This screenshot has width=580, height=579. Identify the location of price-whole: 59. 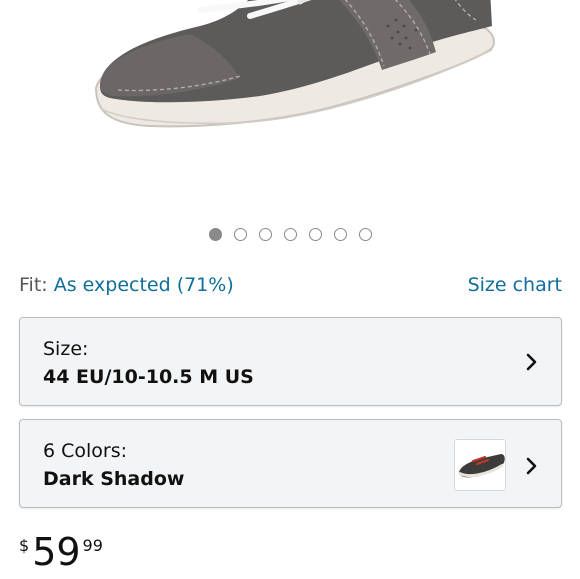
(56, 552).